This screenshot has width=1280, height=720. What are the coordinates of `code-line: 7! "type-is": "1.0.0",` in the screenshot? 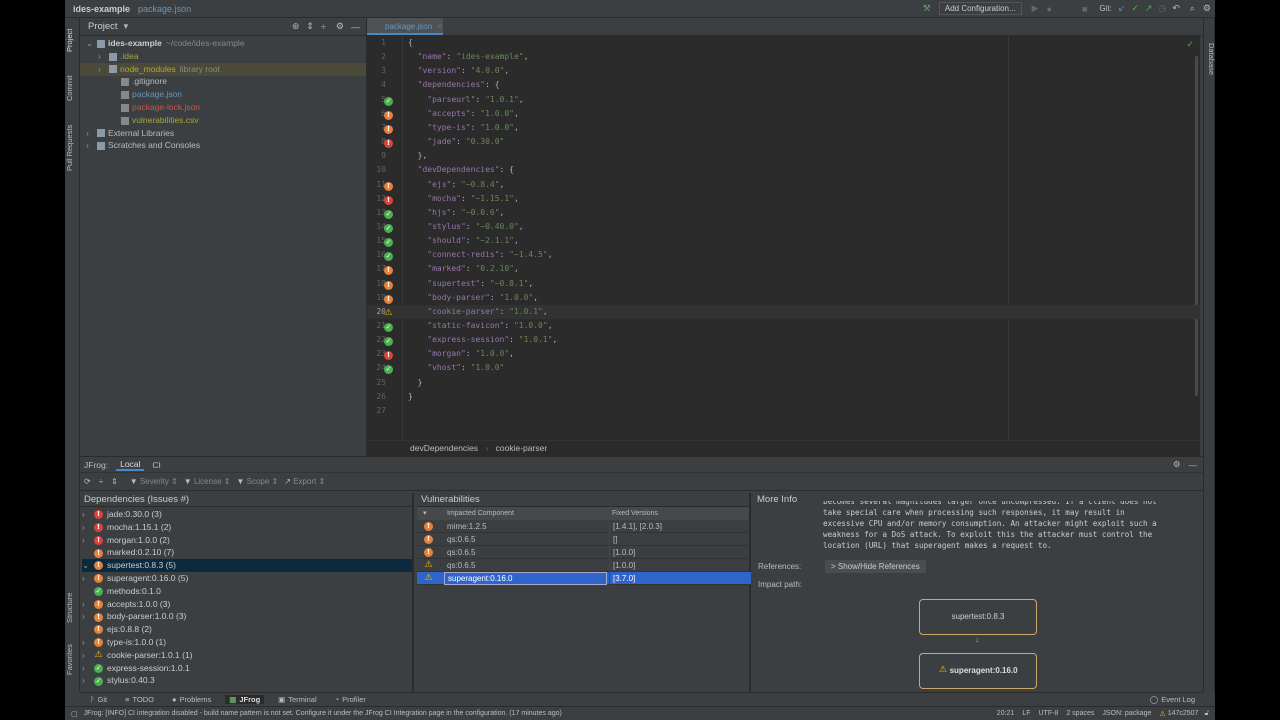 It's located at (783, 128).